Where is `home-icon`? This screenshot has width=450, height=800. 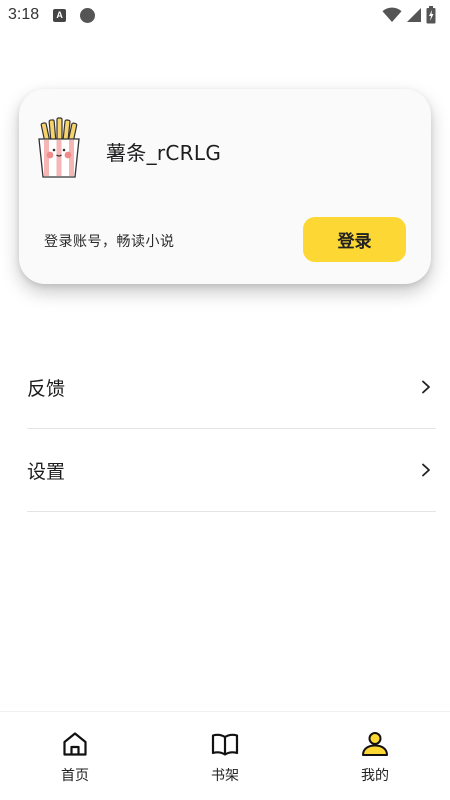 home-icon is located at coordinates (75, 744).